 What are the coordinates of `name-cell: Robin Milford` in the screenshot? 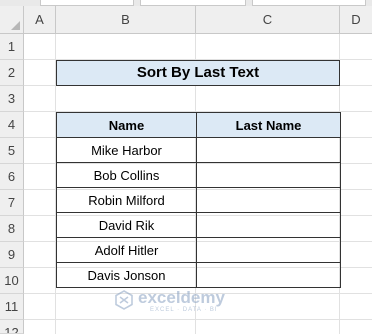 It's located at (126, 200).